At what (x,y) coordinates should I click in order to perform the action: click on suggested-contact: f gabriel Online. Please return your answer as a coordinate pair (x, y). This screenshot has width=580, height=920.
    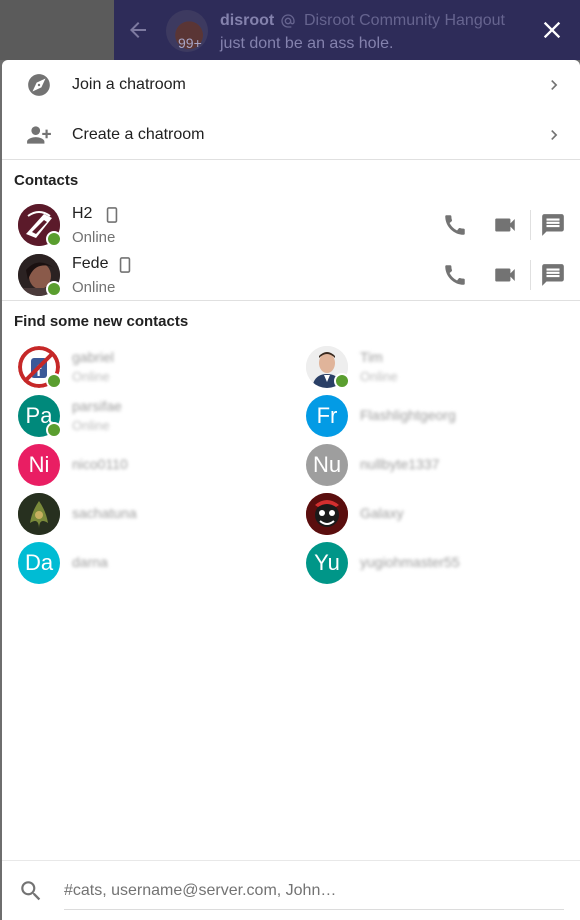
    Looking at the image, I should click on (153, 367).